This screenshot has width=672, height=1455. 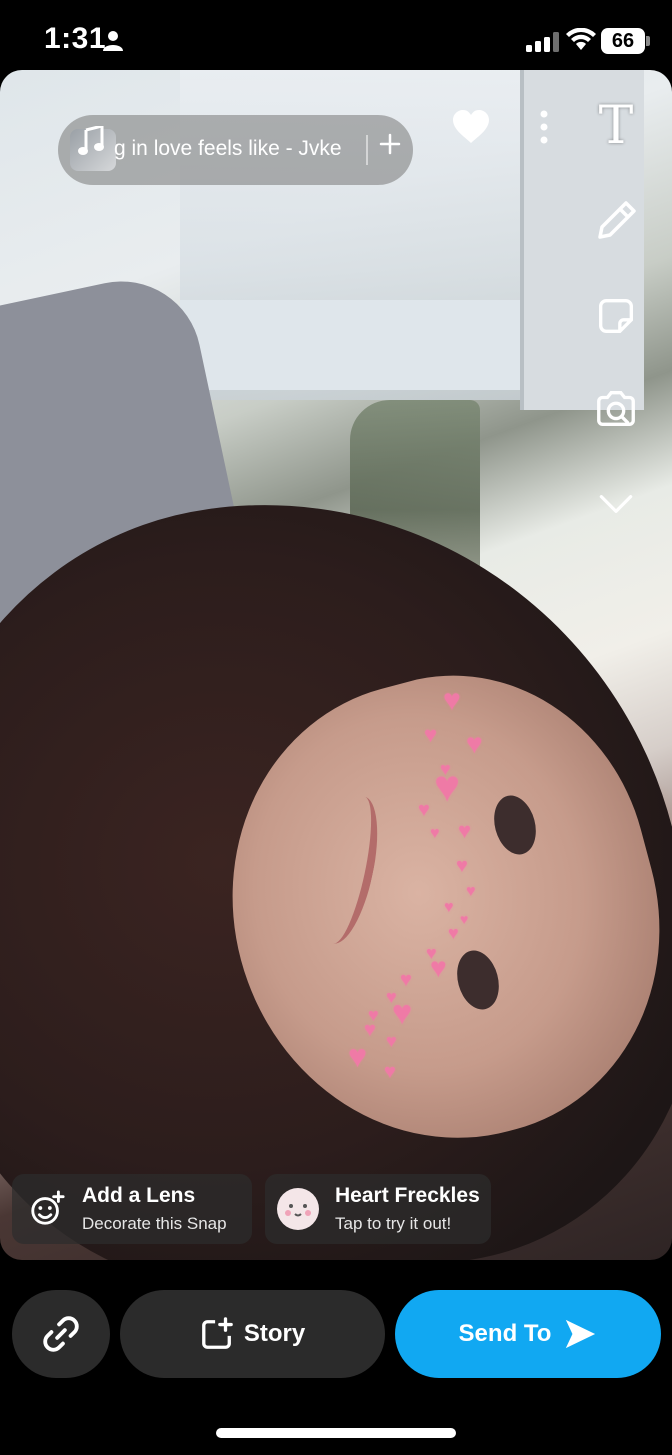 What do you see at coordinates (113, 41) in the screenshot?
I see `person-icon` at bounding box center [113, 41].